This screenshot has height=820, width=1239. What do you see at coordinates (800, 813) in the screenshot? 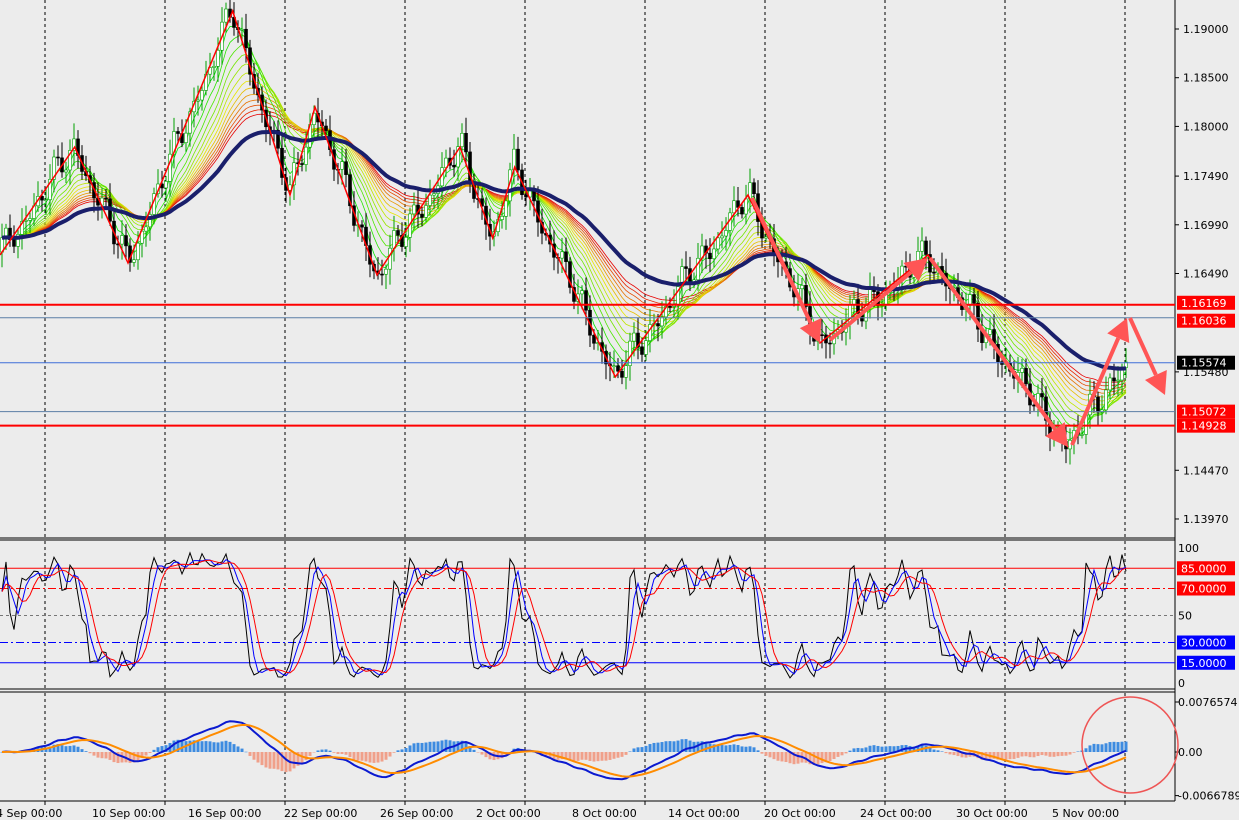
I see `time-axis-label: 20 Oct 00:00` at bounding box center [800, 813].